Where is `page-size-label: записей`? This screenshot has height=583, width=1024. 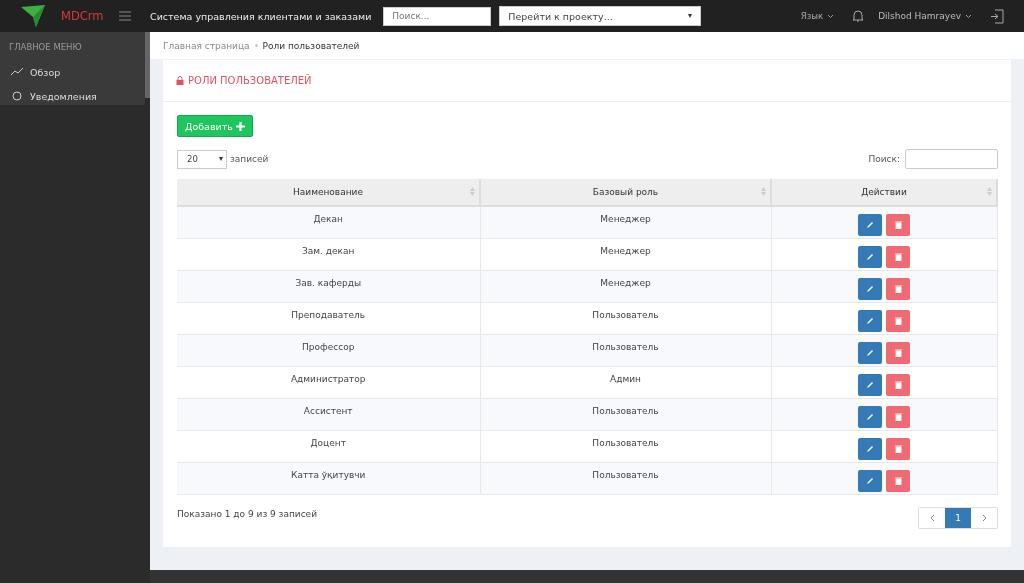 page-size-label: записей is located at coordinates (249, 159).